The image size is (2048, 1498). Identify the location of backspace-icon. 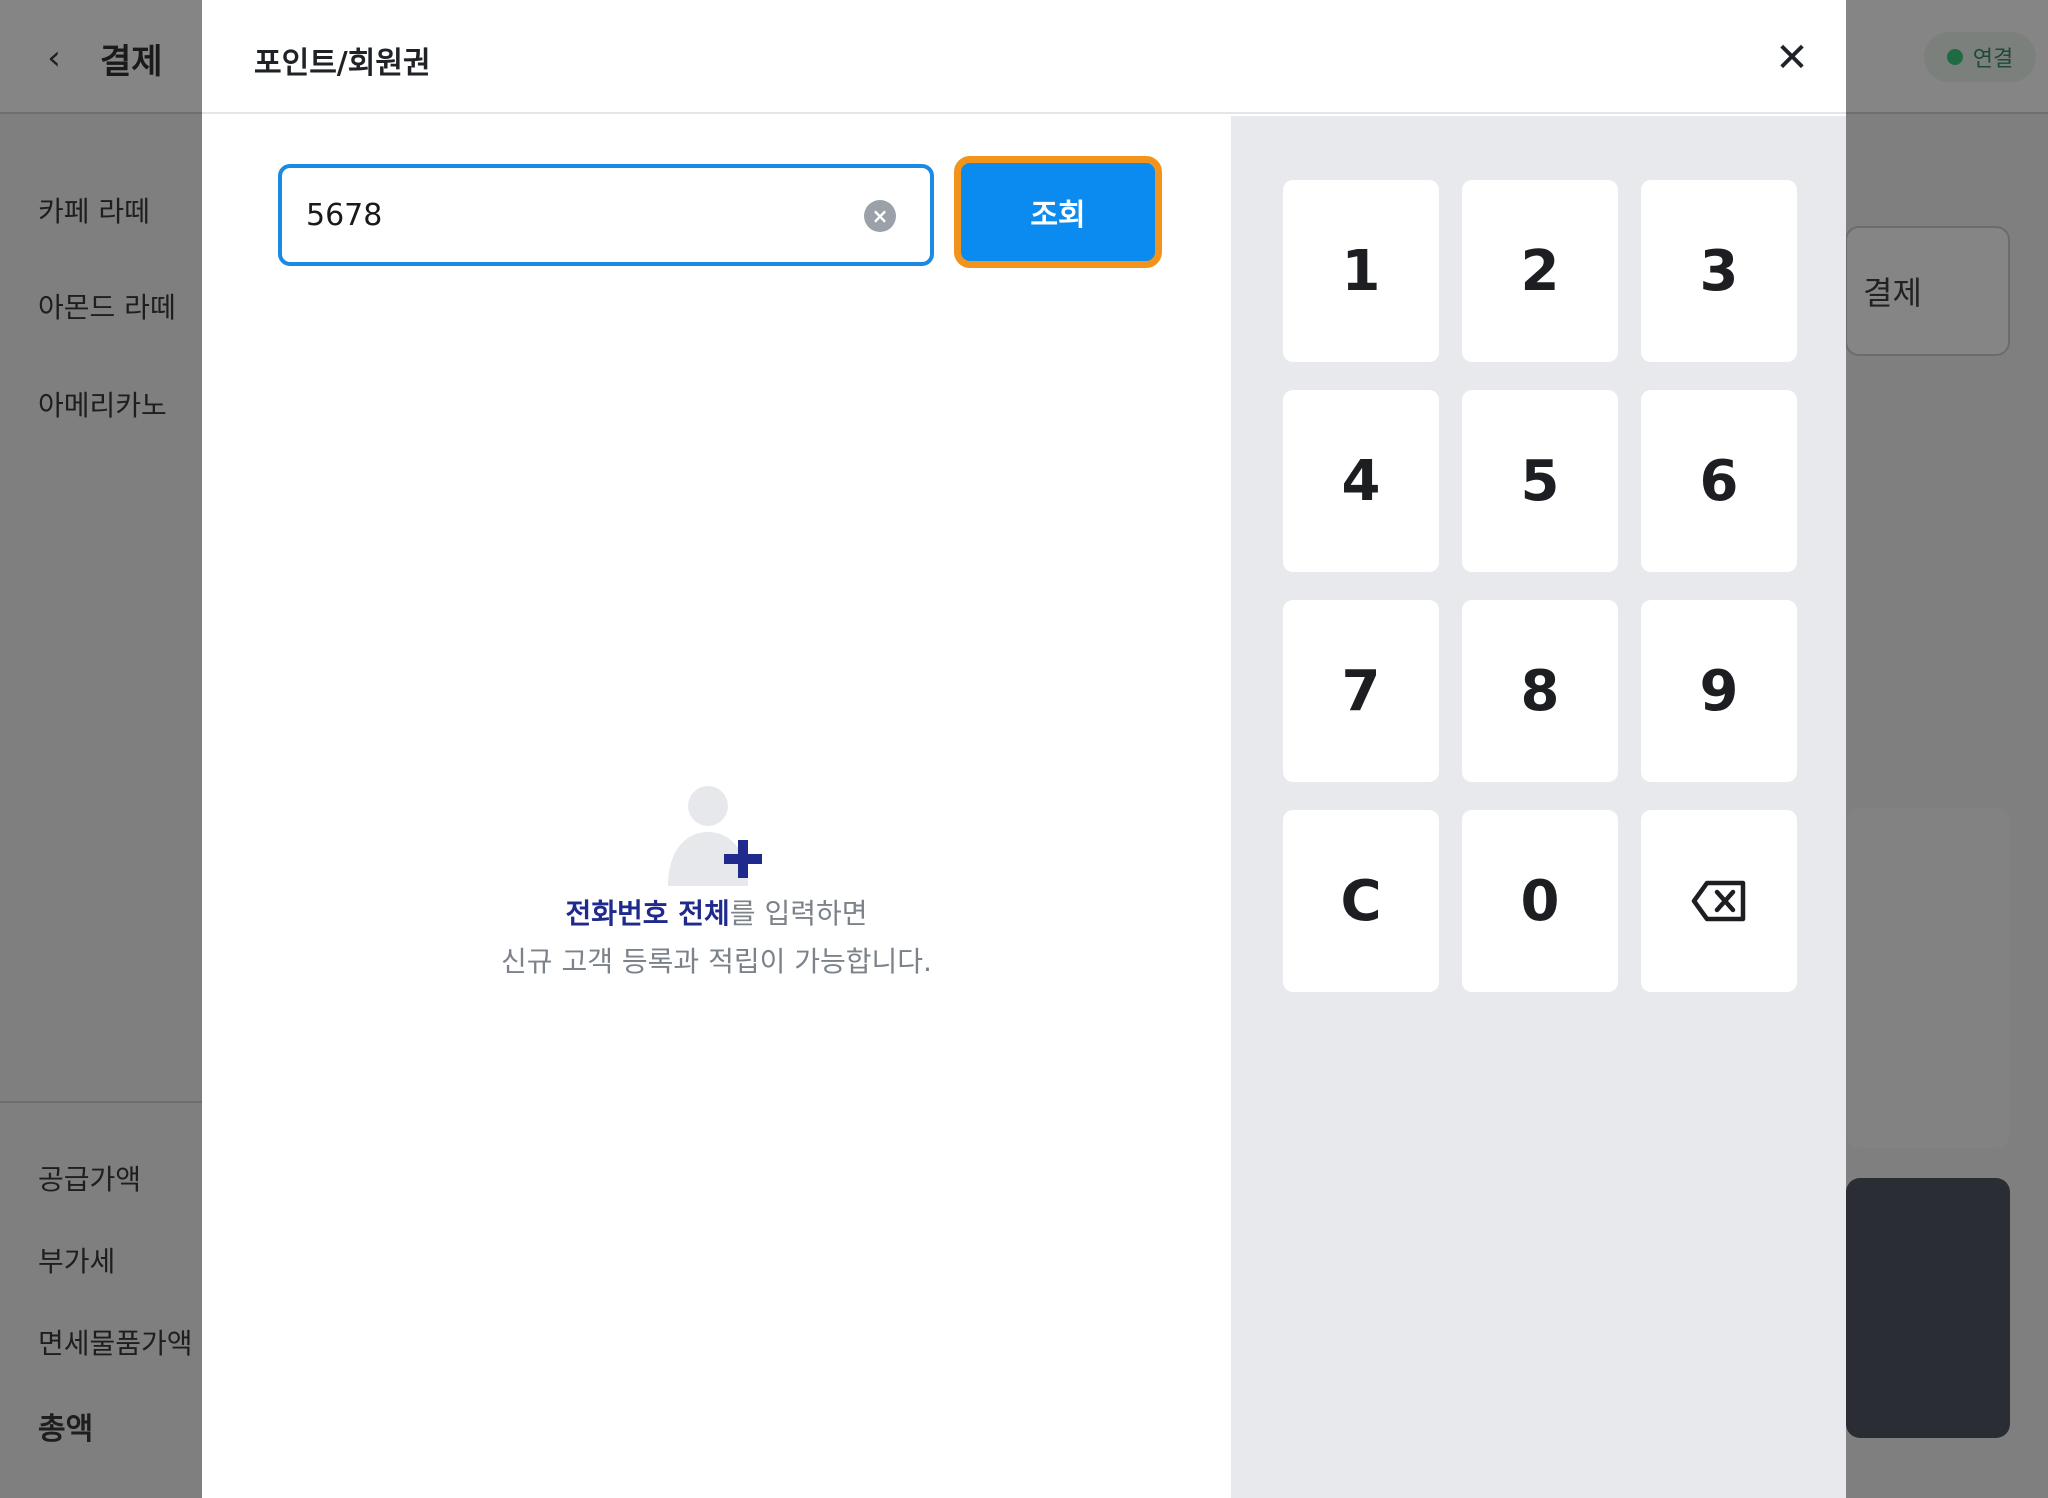
(1718, 901).